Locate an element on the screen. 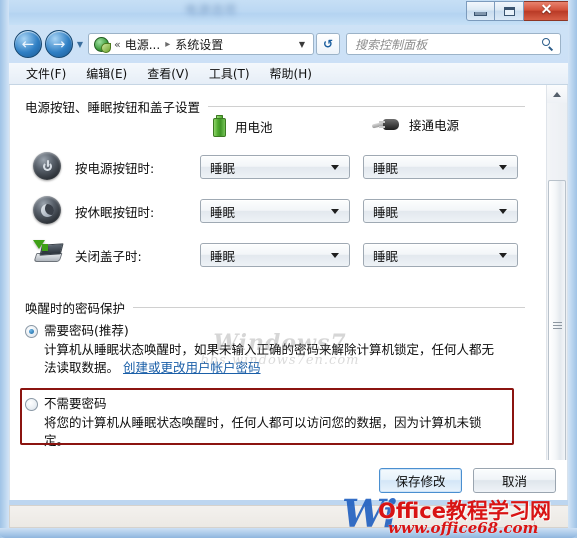  close-icon: ✕ is located at coordinates (546, 10).